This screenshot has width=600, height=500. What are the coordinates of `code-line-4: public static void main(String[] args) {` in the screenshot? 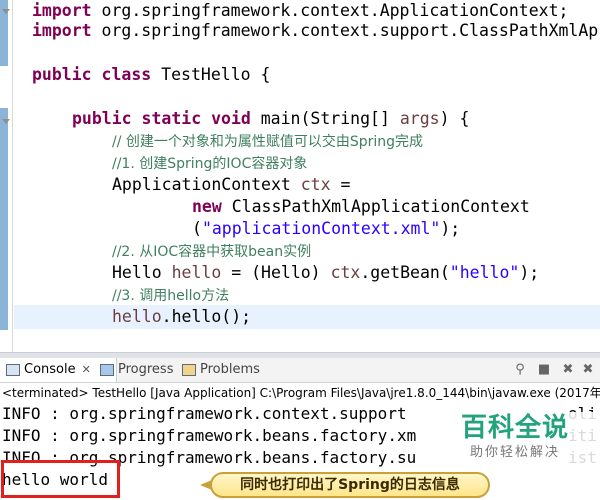 It's located at (270, 119).